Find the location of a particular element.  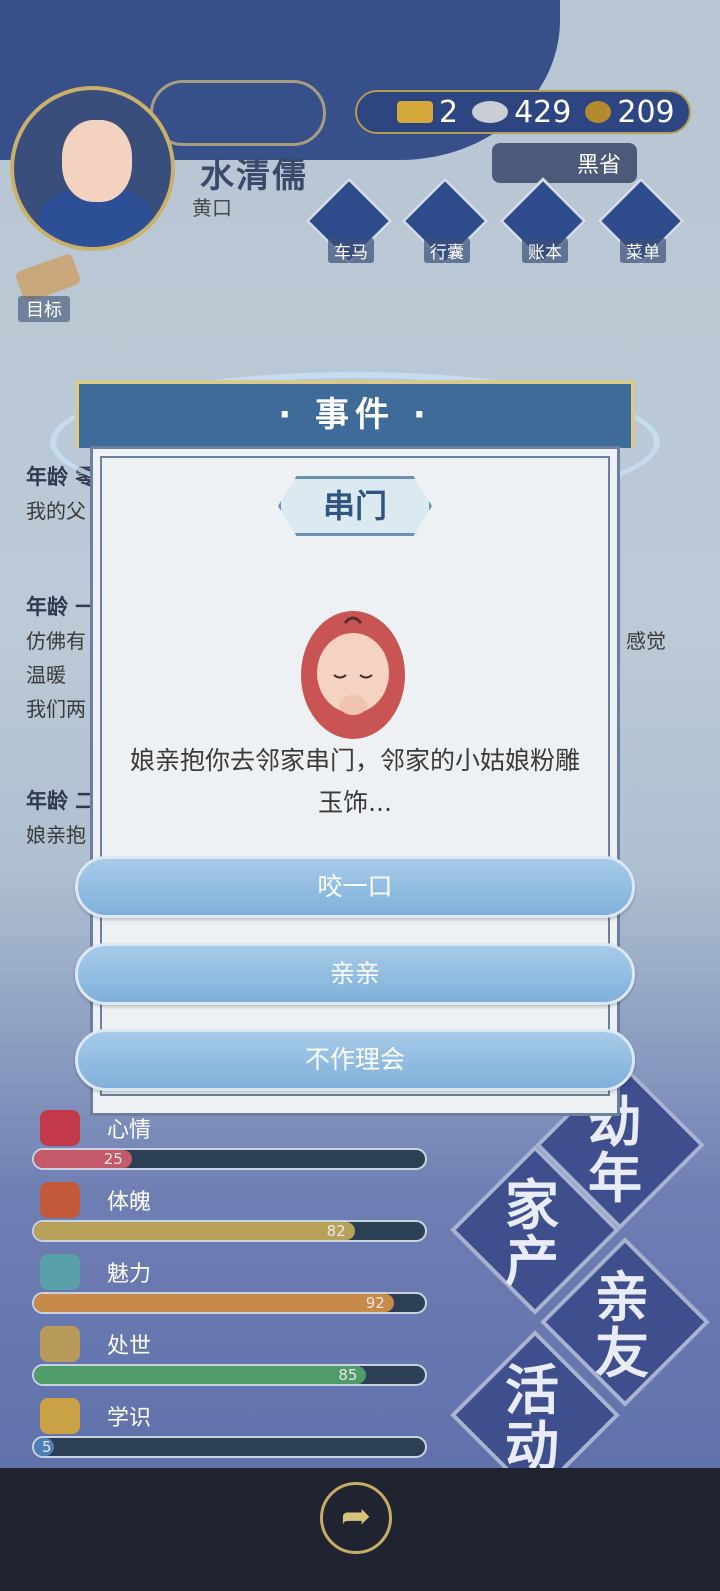

stat-bar: 25 is located at coordinates (229, 1159).